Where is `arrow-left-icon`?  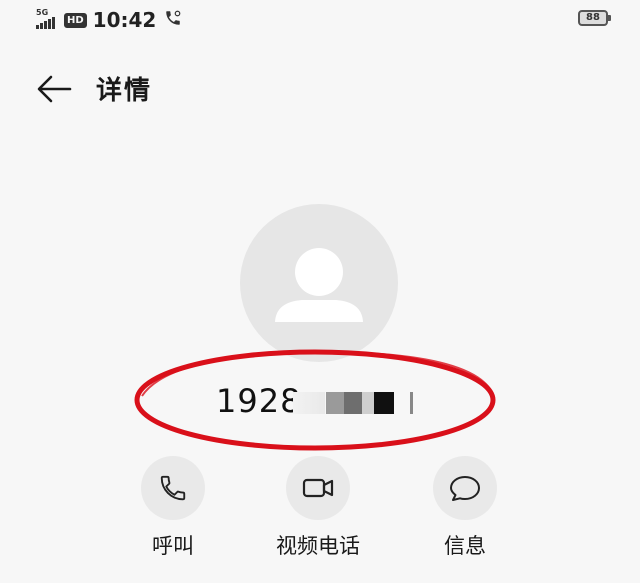
arrow-left-icon is located at coordinates (54, 89).